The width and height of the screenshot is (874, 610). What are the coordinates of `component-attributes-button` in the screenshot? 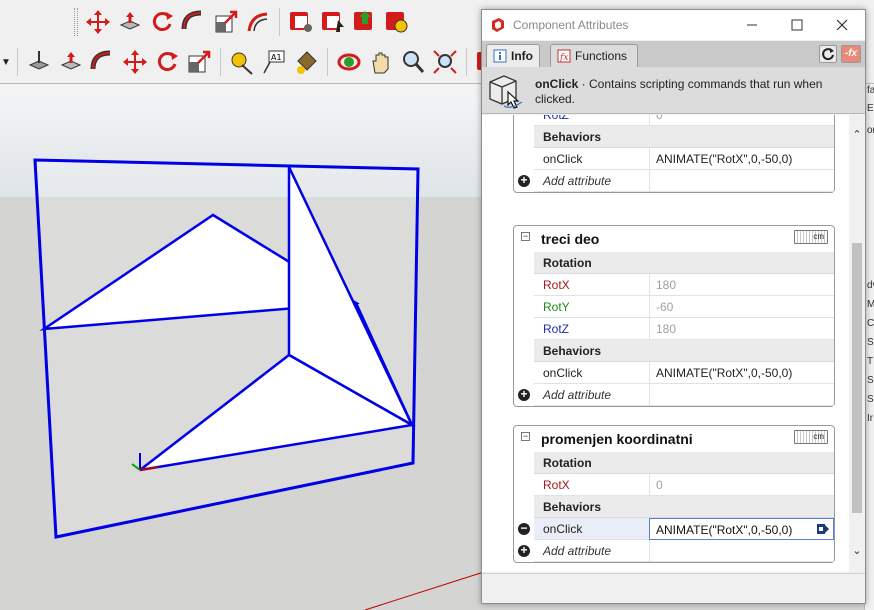 It's located at (333, 22).